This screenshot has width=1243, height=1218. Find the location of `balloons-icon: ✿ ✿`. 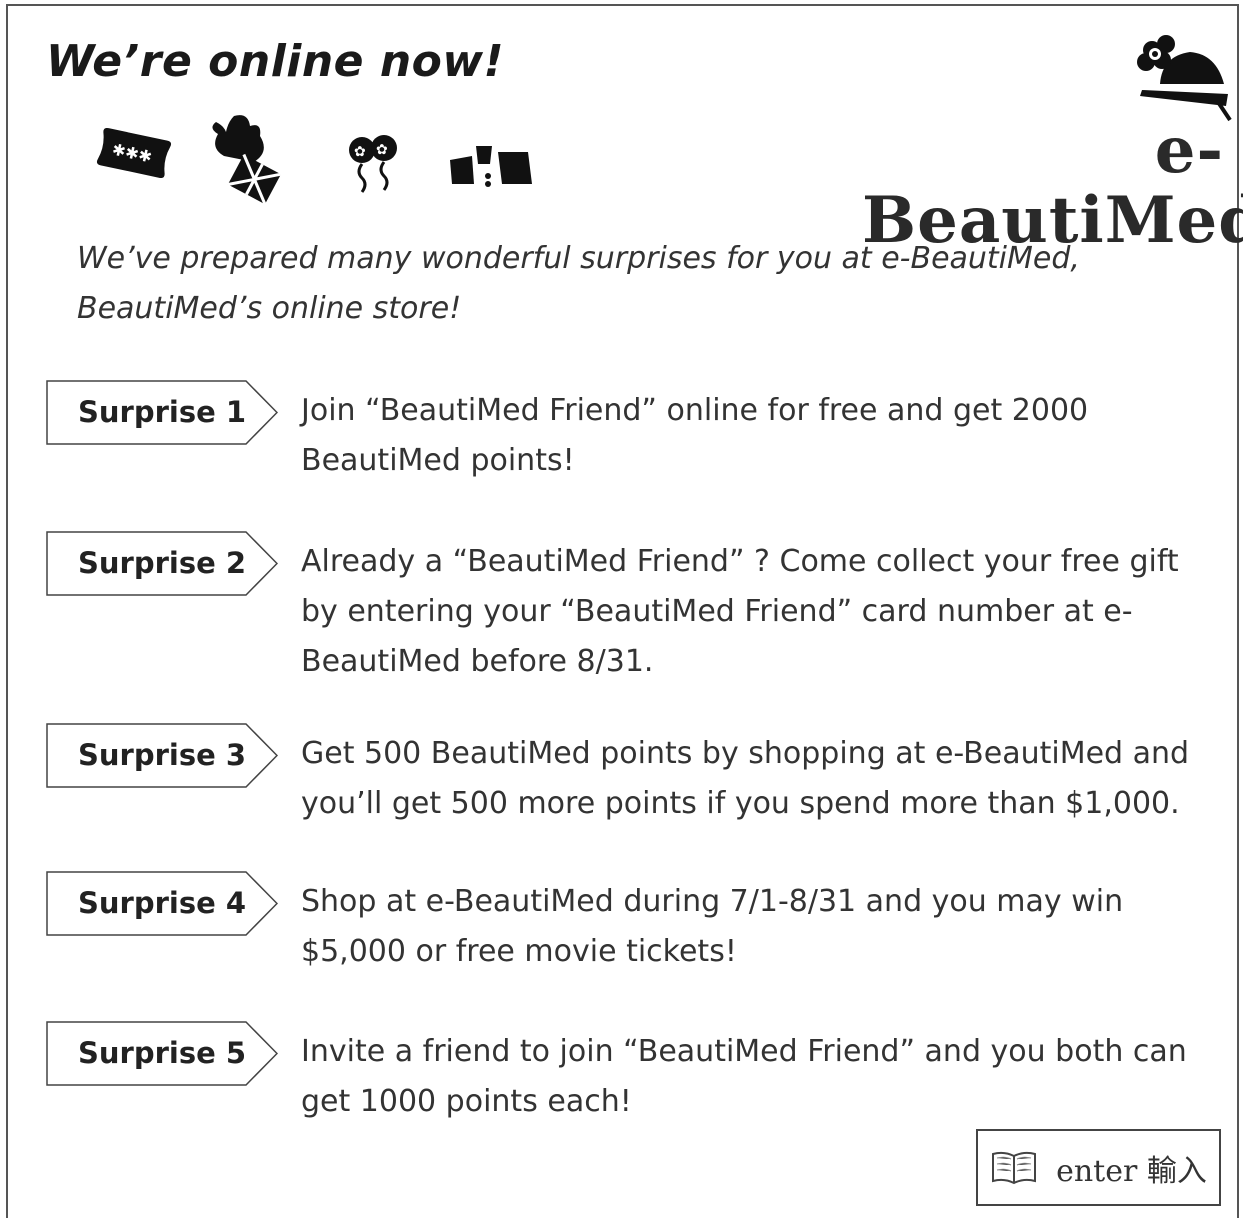

balloons-icon: ✿ ✿ is located at coordinates (373, 164).